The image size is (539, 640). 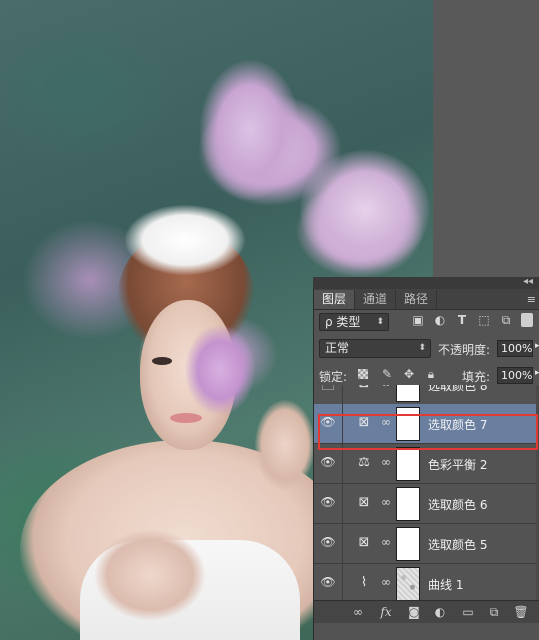 I want to click on lips, so click(x=186, y=418).